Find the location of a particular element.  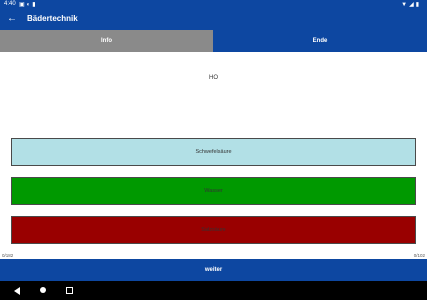

answer-button-2: Wasser is located at coordinates (213, 191).